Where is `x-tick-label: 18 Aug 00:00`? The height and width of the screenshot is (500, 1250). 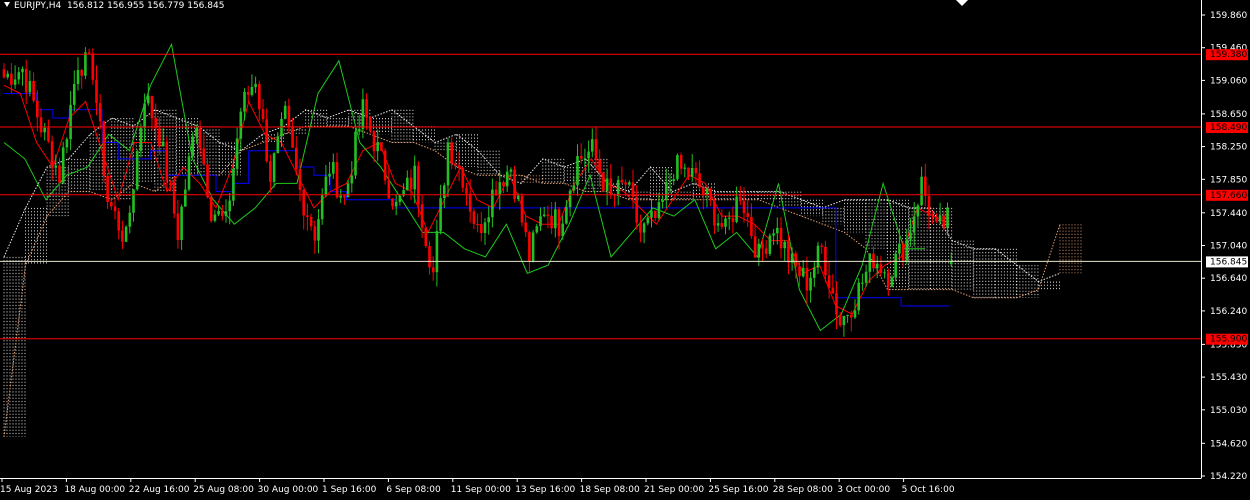
x-tick-label: 18 Aug 00:00 is located at coordinates (94, 490).